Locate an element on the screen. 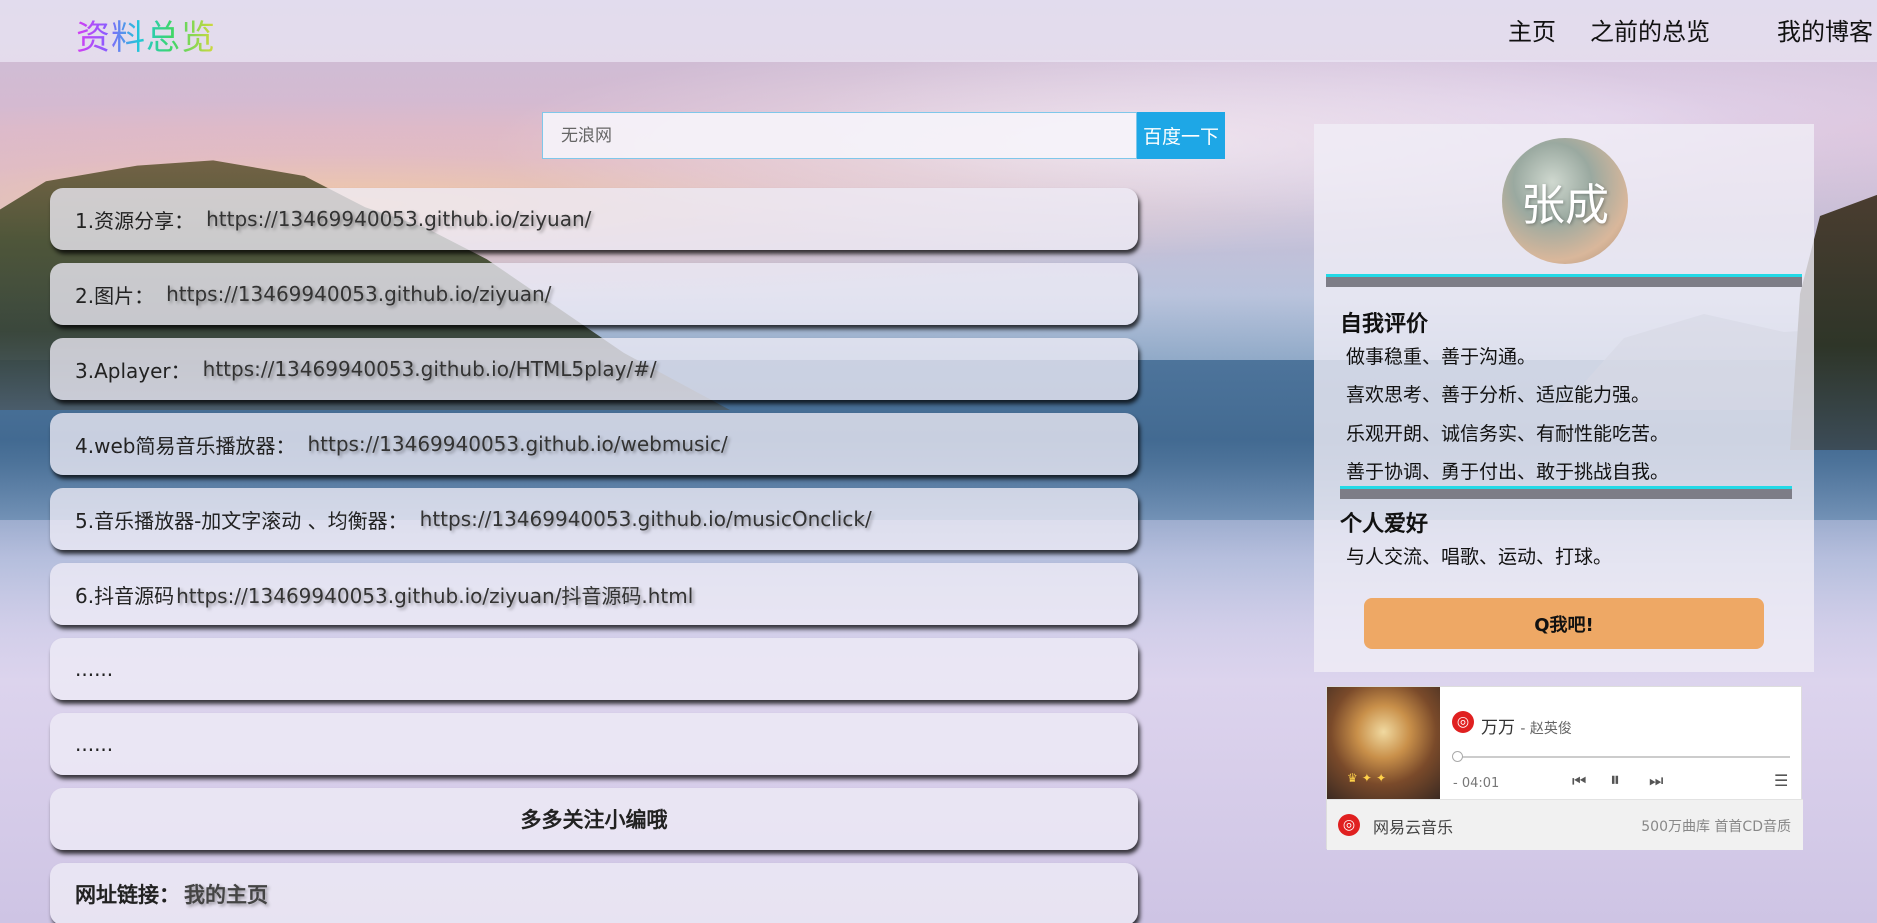 This screenshot has width=1877, height=923. nav-my-blog: 我的博客 is located at coordinates (1825, 29).